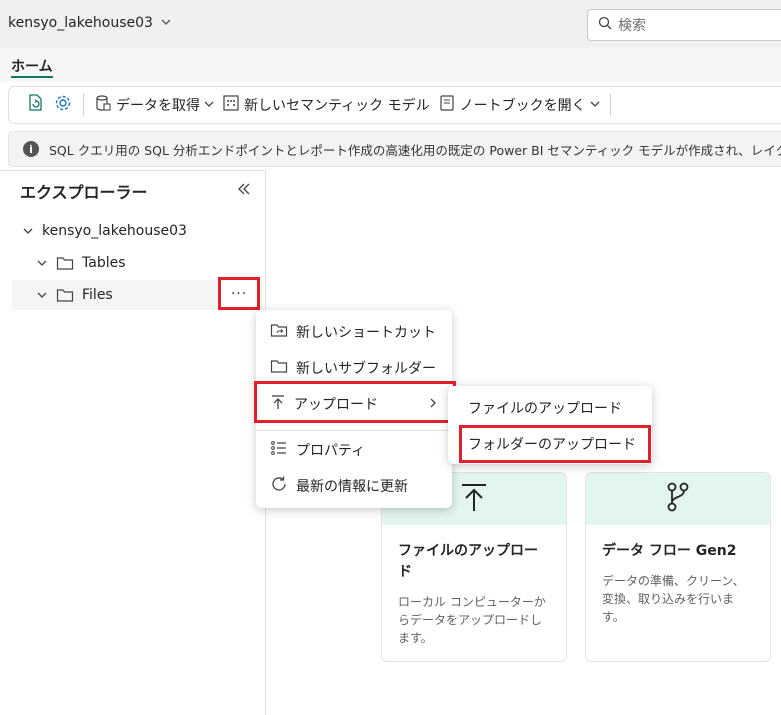 This screenshot has height=715, width=781. What do you see at coordinates (244, 191) in the screenshot?
I see `collapse-panel-icon` at bounding box center [244, 191].